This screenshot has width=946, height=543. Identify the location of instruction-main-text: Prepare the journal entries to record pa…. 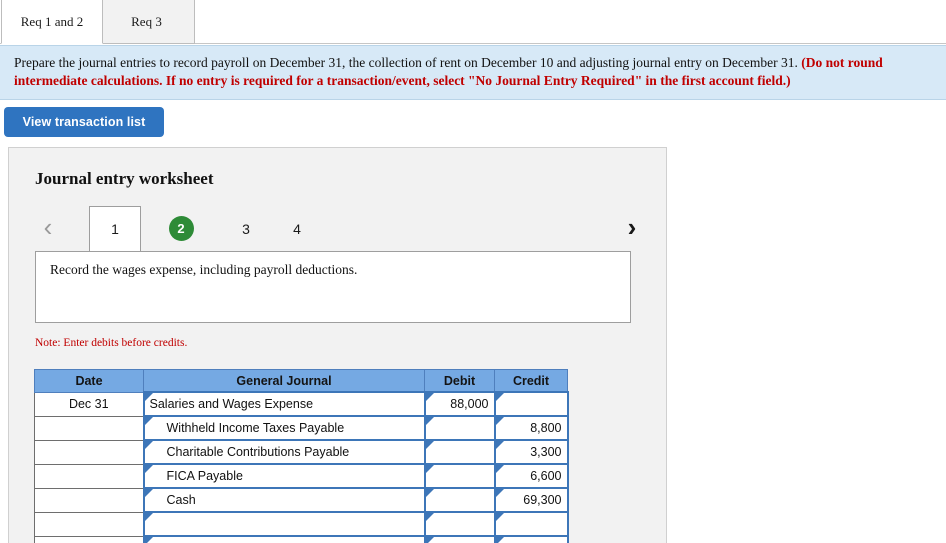
(406, 62).